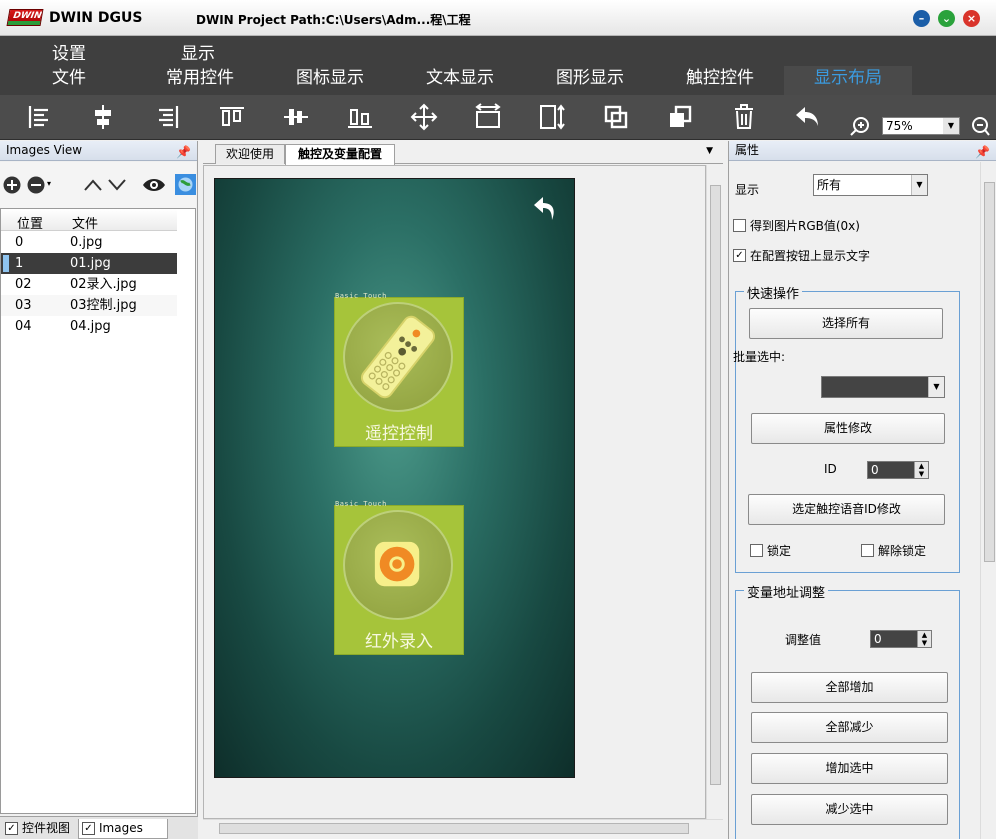 This screenshot has width=996, height=839. I want to click on tab-touch-variable-config: 触控及变量配置, so click(340, 154).